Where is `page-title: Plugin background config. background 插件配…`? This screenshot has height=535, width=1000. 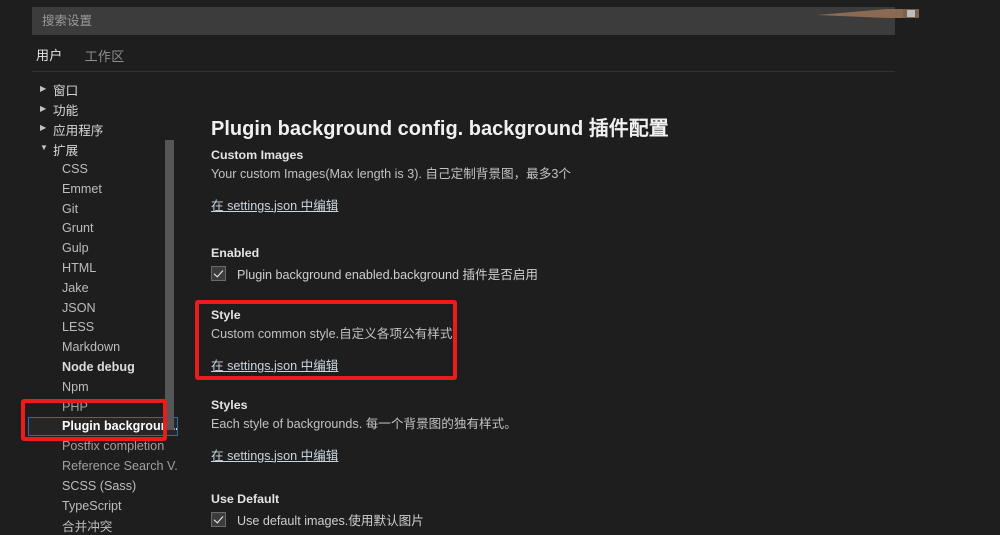 page-title: Plugin background config. background 插件配… is located at coordinates (440, 129).